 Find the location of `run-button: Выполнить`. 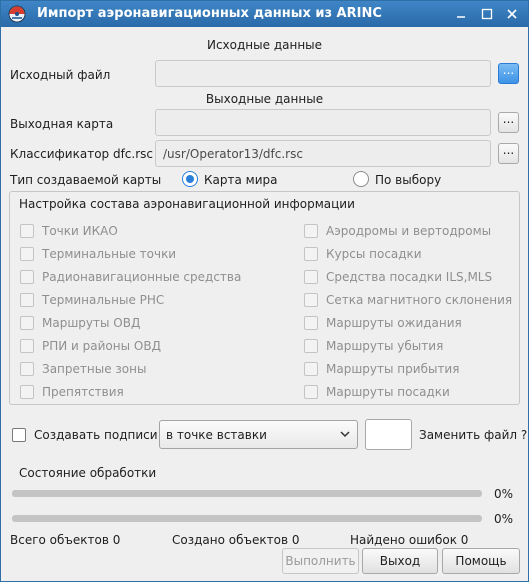

run-button: Выполнить is located at coordinates (320, 561).